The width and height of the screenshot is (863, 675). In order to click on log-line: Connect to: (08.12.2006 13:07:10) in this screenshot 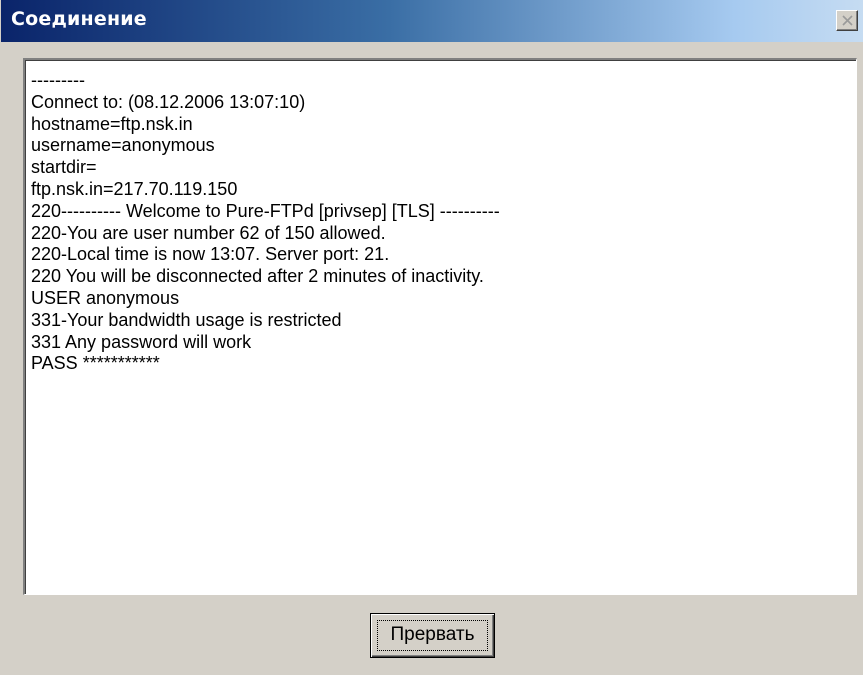, I will do `click(168, 101)`.